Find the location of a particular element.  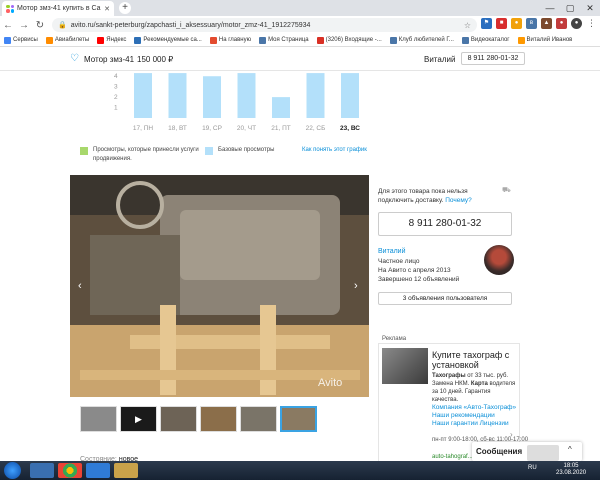

seller-phone-button: 8 911 280-01-32 is located at coordinates (445, 224).